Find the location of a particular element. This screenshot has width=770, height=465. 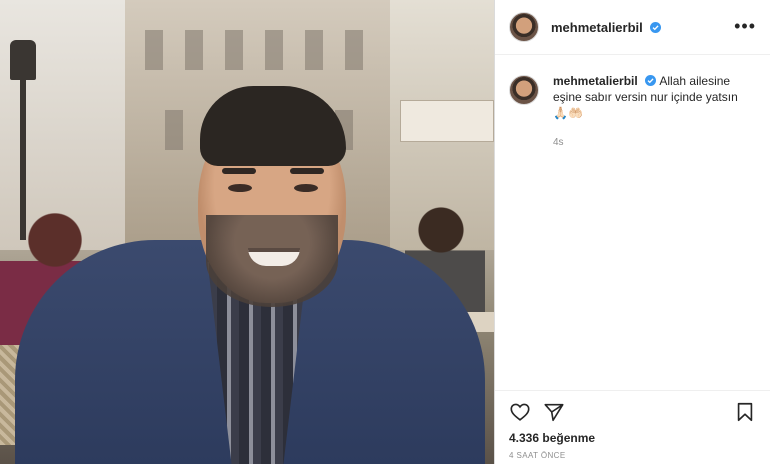

post-time: 4 SAAT ÖNCE is located at coordinates (632, 452).